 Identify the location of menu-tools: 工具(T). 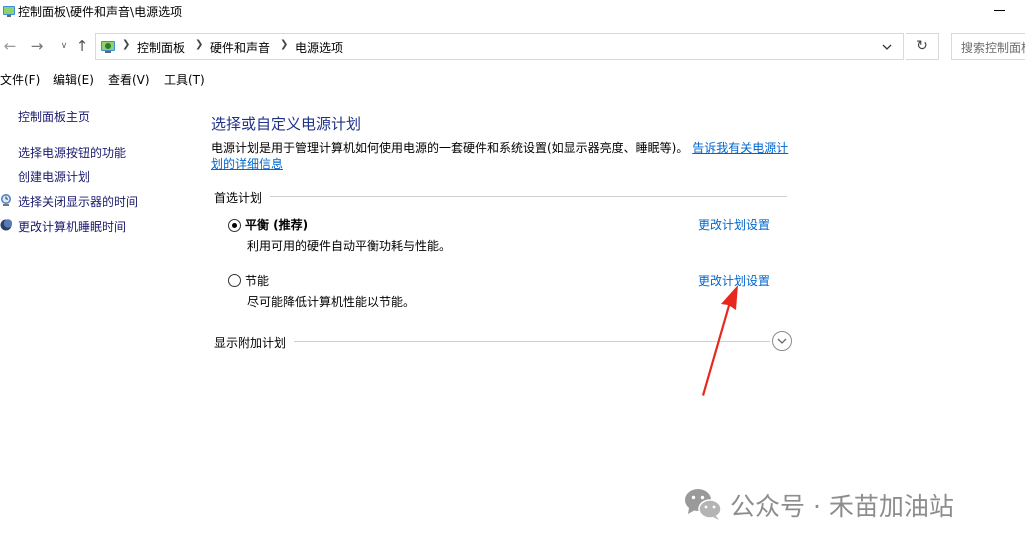
(184, 79).